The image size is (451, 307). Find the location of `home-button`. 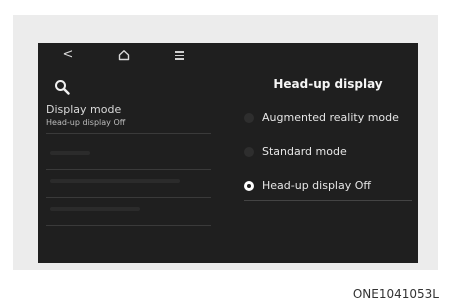

home-button is located at coordinates (124, 55).